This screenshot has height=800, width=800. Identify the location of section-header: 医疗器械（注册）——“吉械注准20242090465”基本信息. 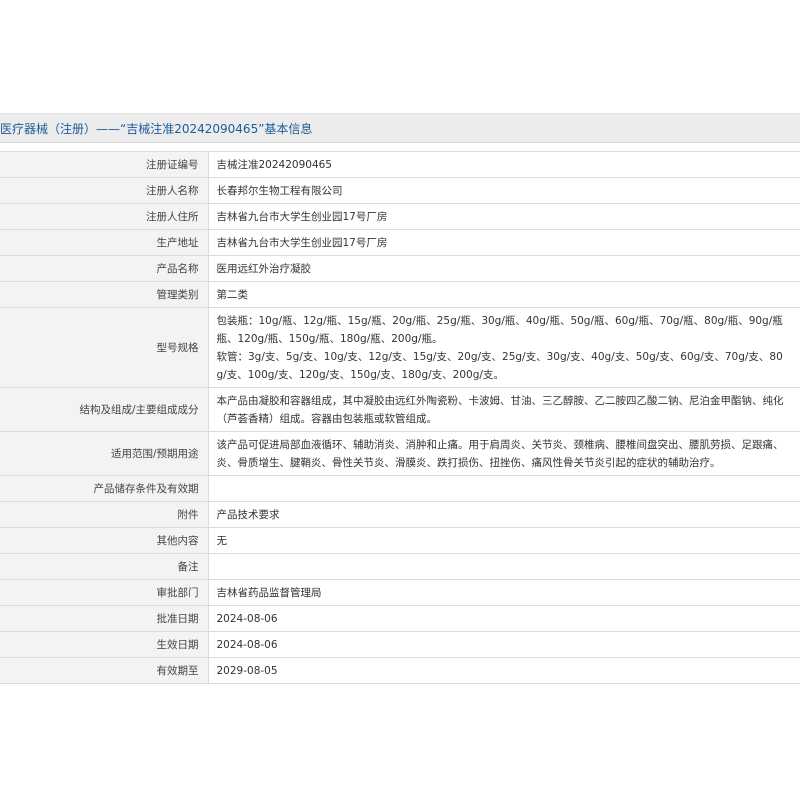
(400, 128).